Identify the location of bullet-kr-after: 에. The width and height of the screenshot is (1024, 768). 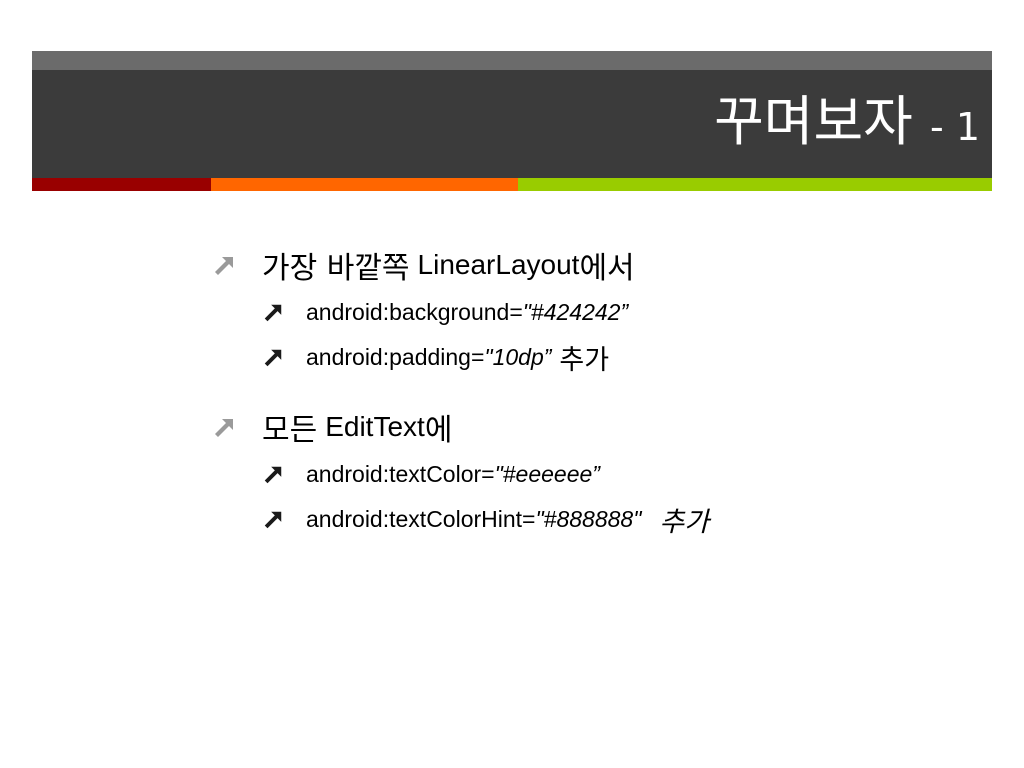
(438, 430).